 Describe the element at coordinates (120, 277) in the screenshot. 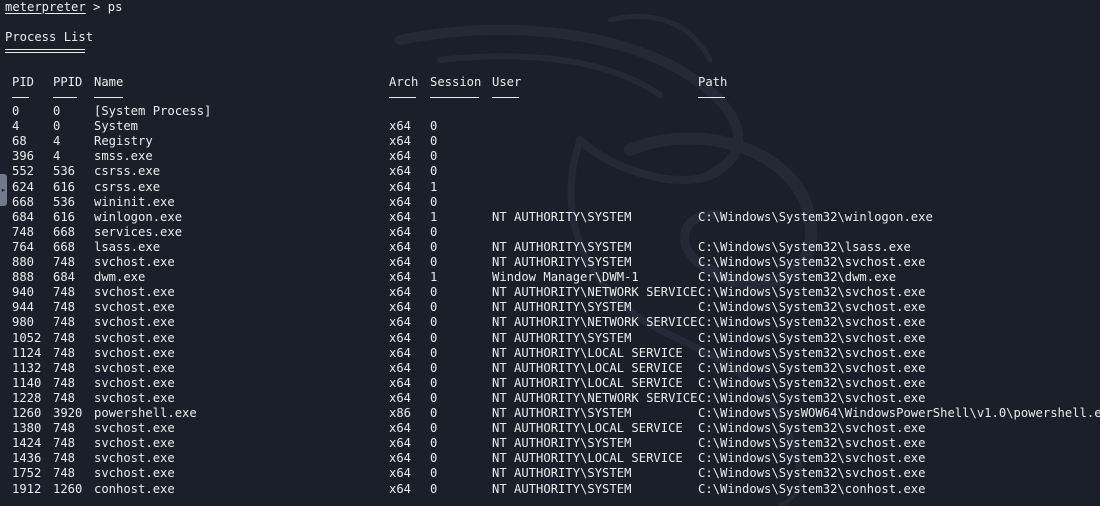

I see `cell-name: dwm.exe` at that location.